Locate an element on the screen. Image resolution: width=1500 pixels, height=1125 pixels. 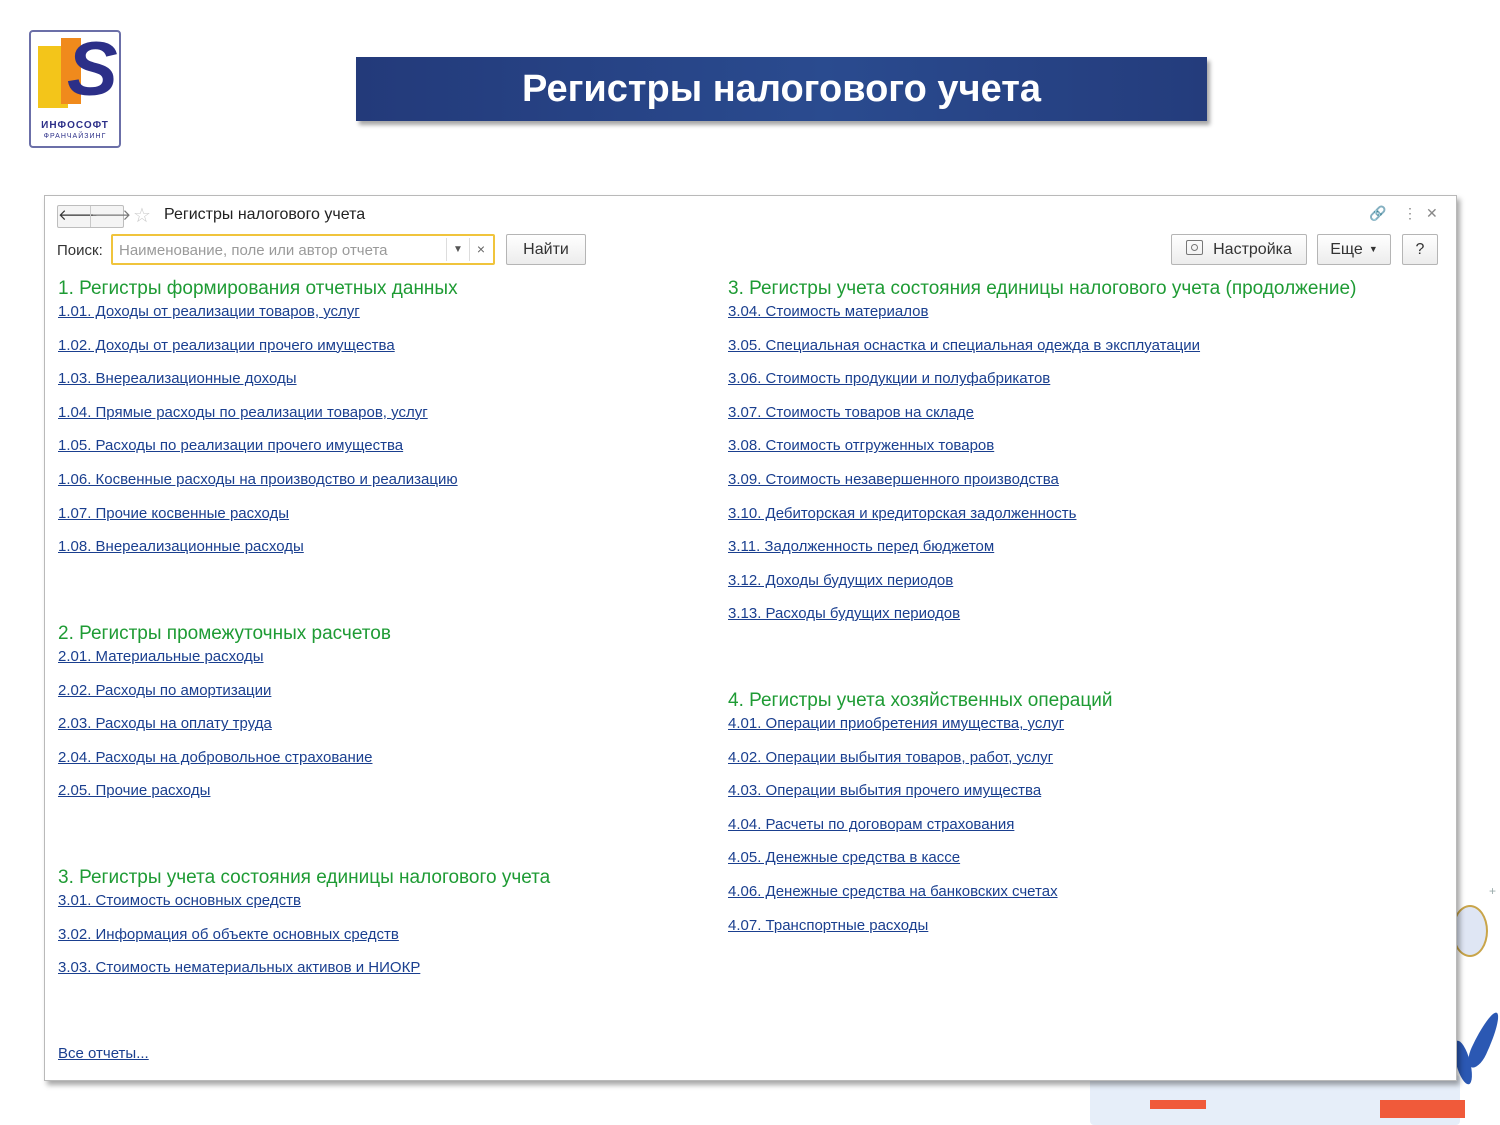
window-title: Регистры налогового учета is located at coordinates (265, 214).